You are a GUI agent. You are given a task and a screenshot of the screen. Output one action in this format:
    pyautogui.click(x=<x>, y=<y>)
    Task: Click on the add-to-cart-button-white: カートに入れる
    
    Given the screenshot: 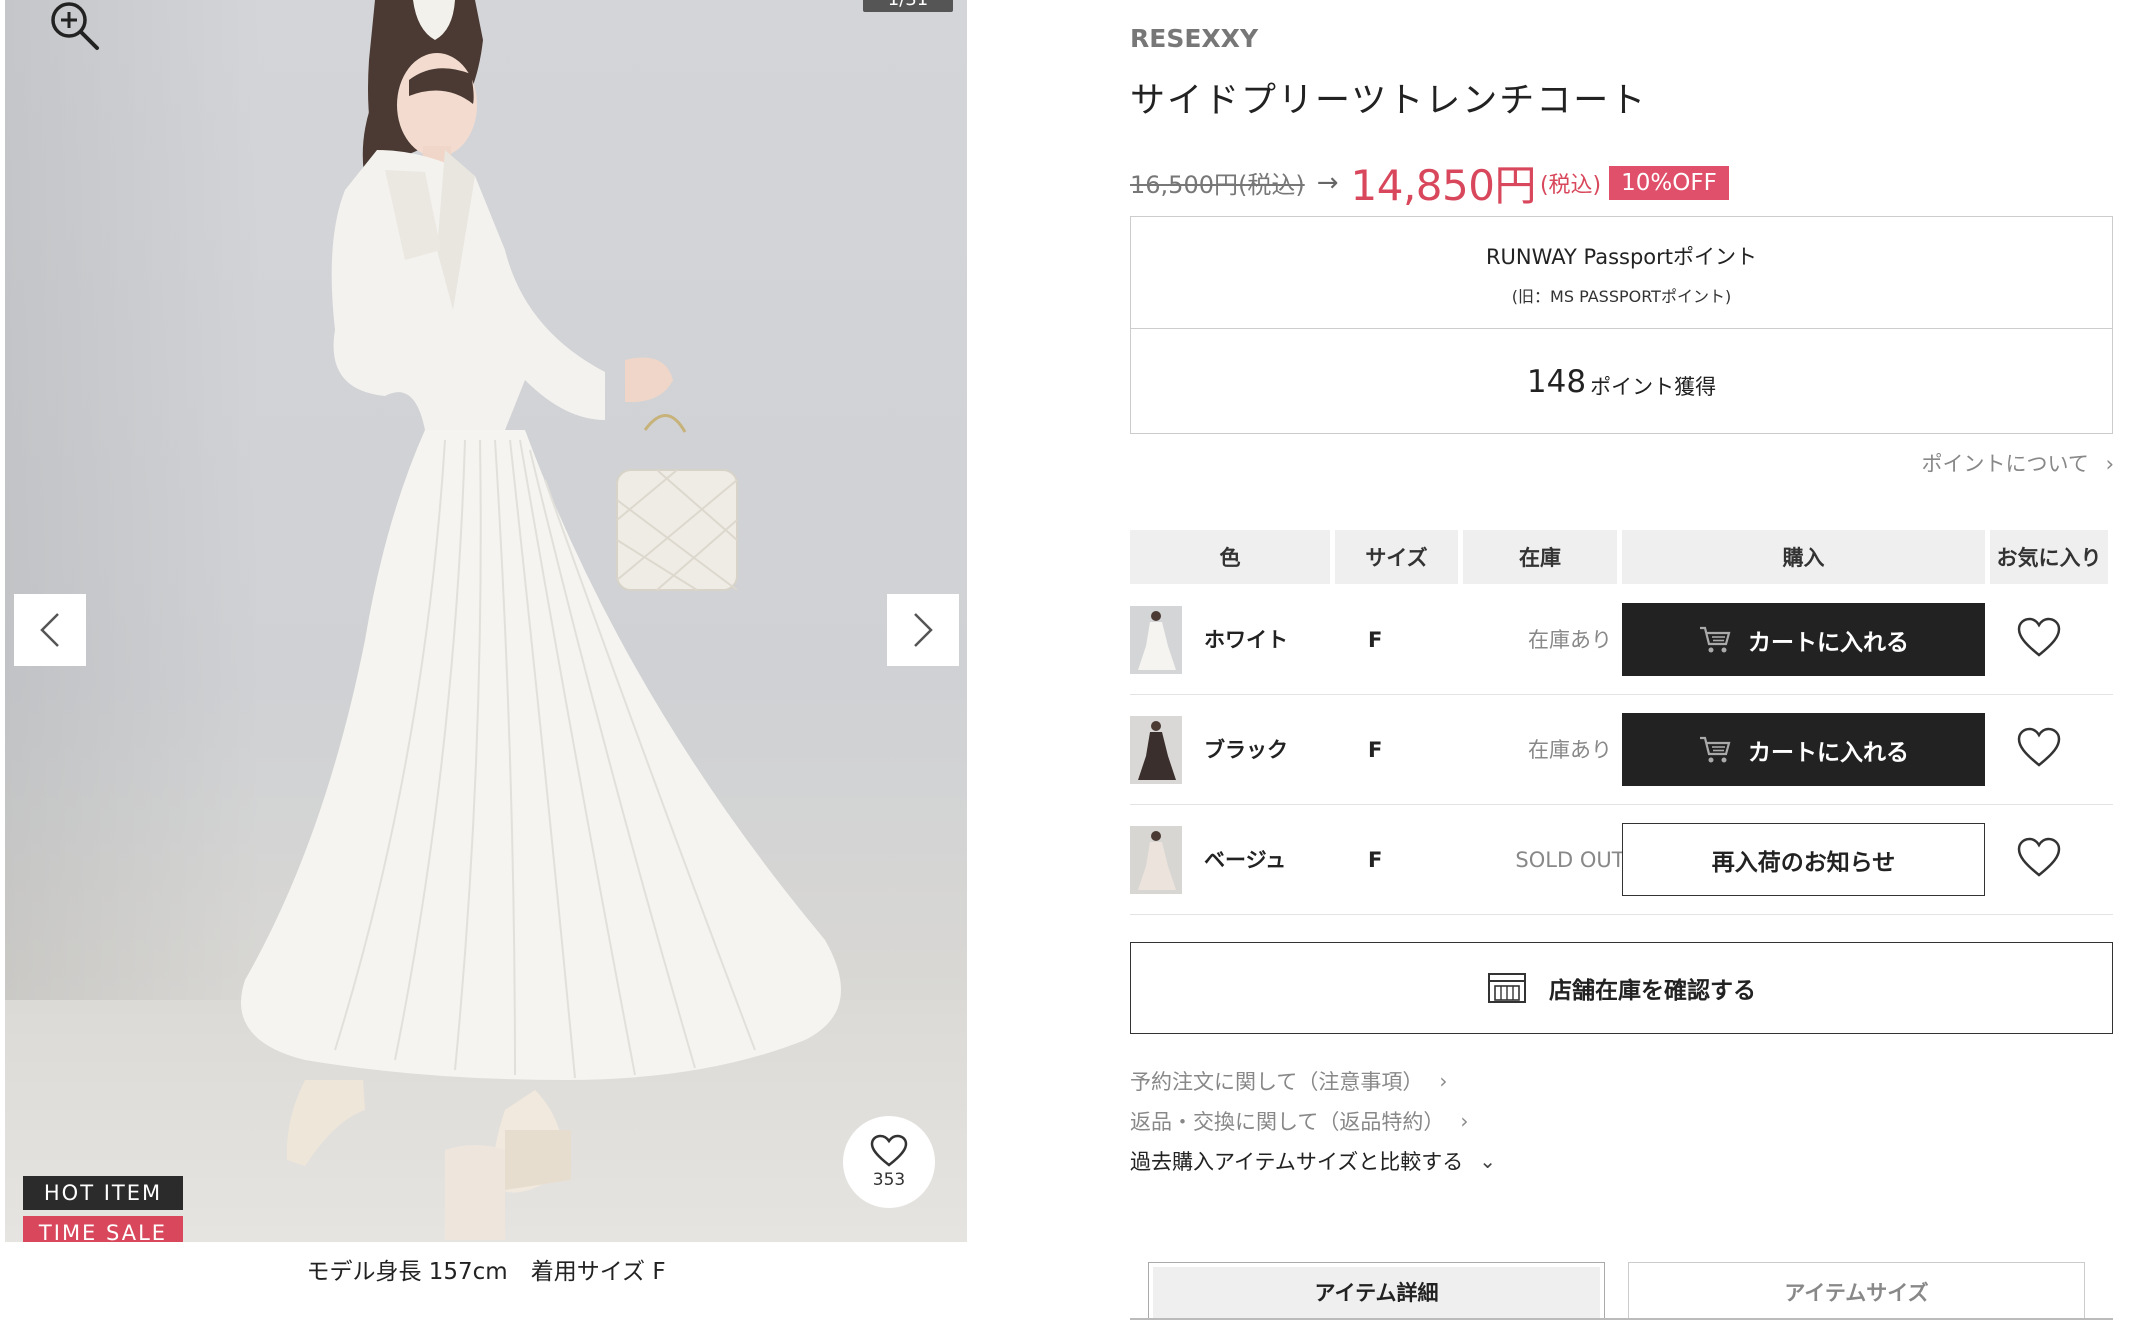 What is the action you would take?
    pyautogui.click(x=1803, y=639)
    